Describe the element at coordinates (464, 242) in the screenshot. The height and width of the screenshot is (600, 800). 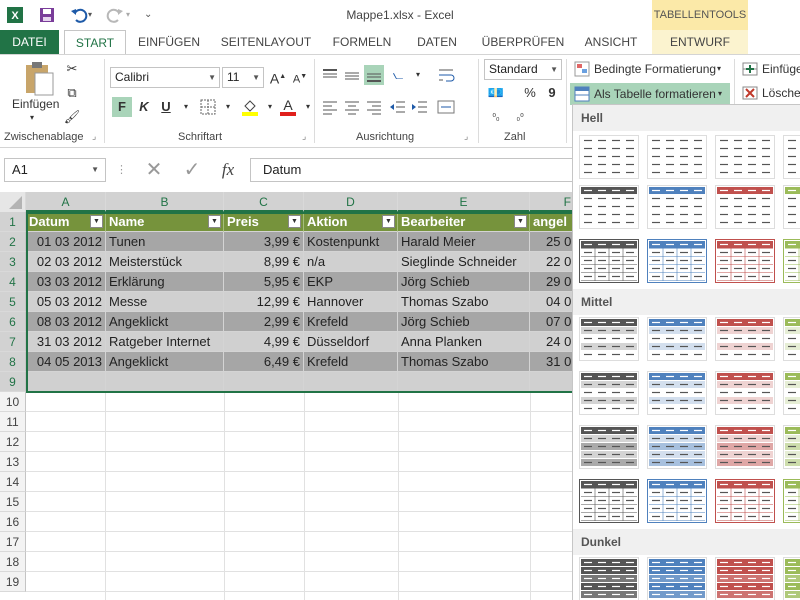
I see `table-cell: Harald Meier` at that location.